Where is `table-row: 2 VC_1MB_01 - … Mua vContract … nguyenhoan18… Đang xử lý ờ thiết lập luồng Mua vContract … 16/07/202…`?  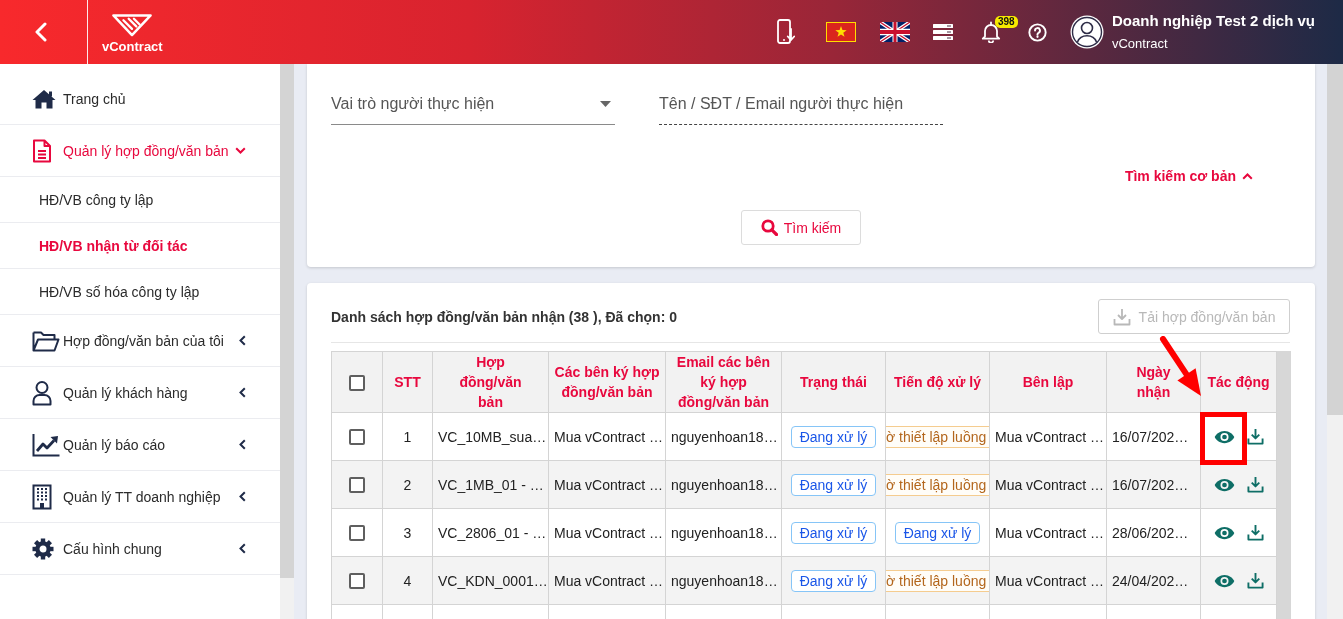 table-row: 2 VC_1MB_01 - … Mua vContract … nguyenhoan18… Đang xử lý ờ thiết lập luồng Mua vContract … 16/07/202… is located at coordinates (804, 484).